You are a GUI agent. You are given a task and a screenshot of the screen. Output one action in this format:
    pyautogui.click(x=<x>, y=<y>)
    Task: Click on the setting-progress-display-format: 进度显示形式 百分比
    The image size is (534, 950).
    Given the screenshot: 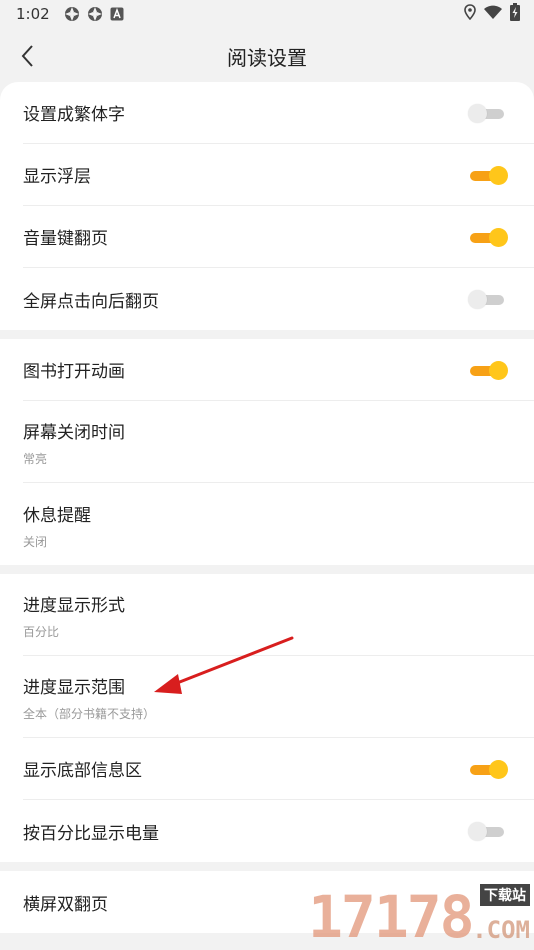 What is the action you would take?
    pyautogui.click(x=278, y=615)
    